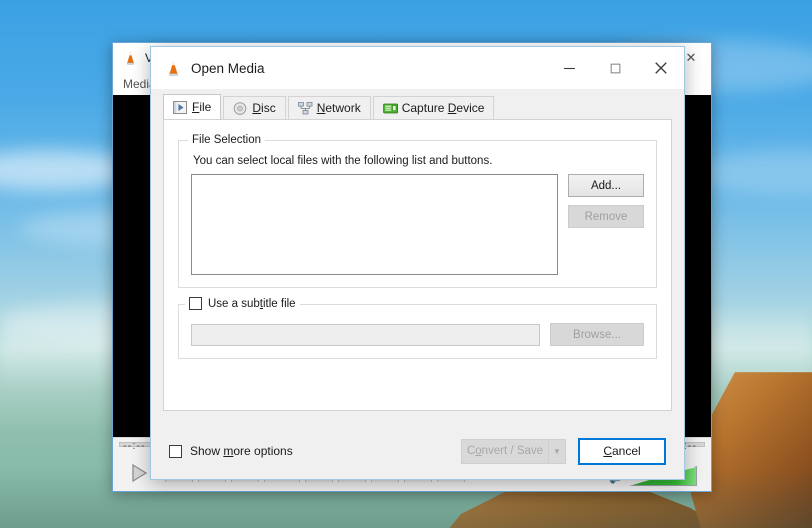  What do you see at coordinates (140, 473) in the screenshot?
I see `play-icon` at bounding box center [140, 473].